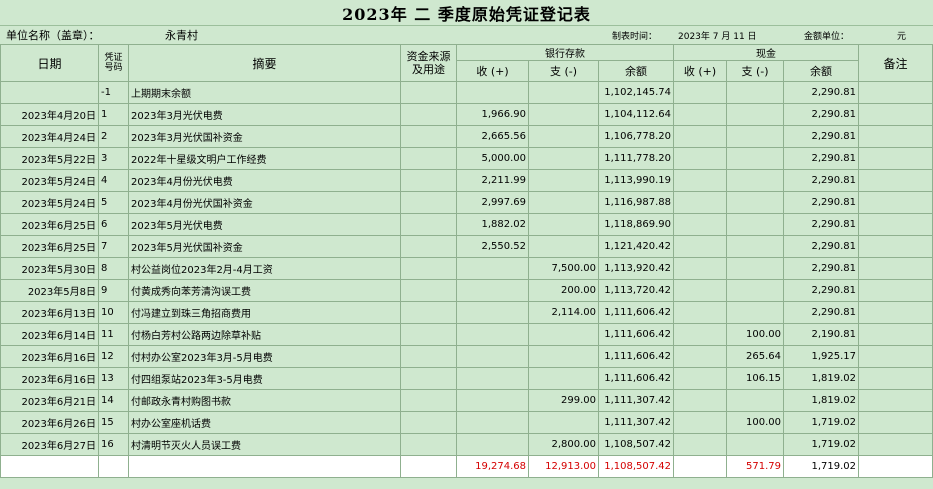  I want to click on cell-cash-balance: 2,190.81, so click(821, 334).